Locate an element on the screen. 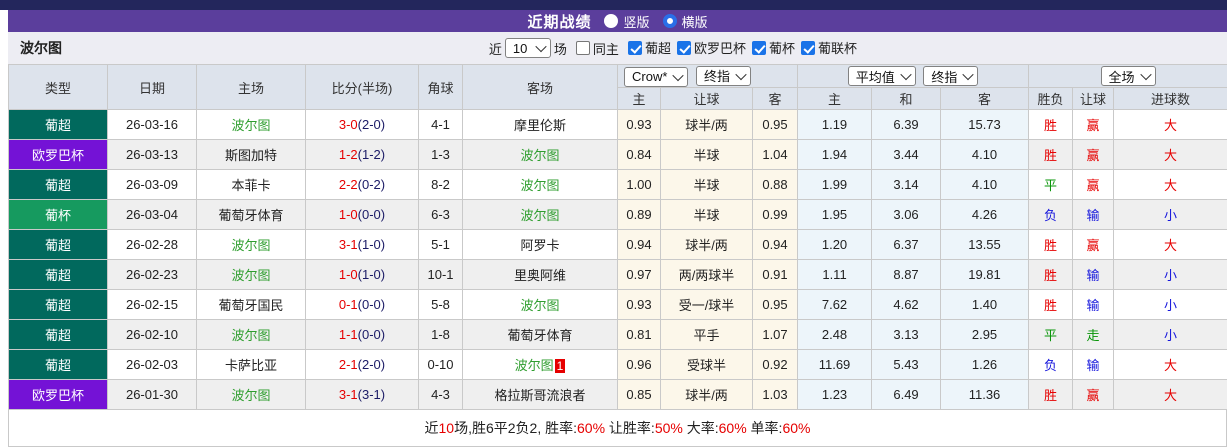 Image resolution: width=1227 pixels, height=448 pixels. cell-score: 0-1(0-0) is located at coordinates (362, 304).